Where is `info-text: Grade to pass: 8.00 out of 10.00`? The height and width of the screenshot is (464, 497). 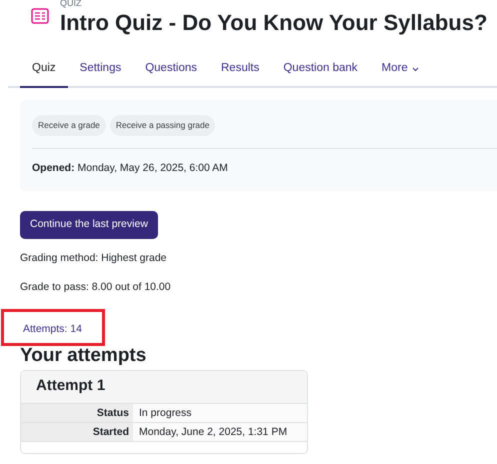
info-text: Grade to pass: 8.00 out of 10.00 is located at coordinates (96, 287).